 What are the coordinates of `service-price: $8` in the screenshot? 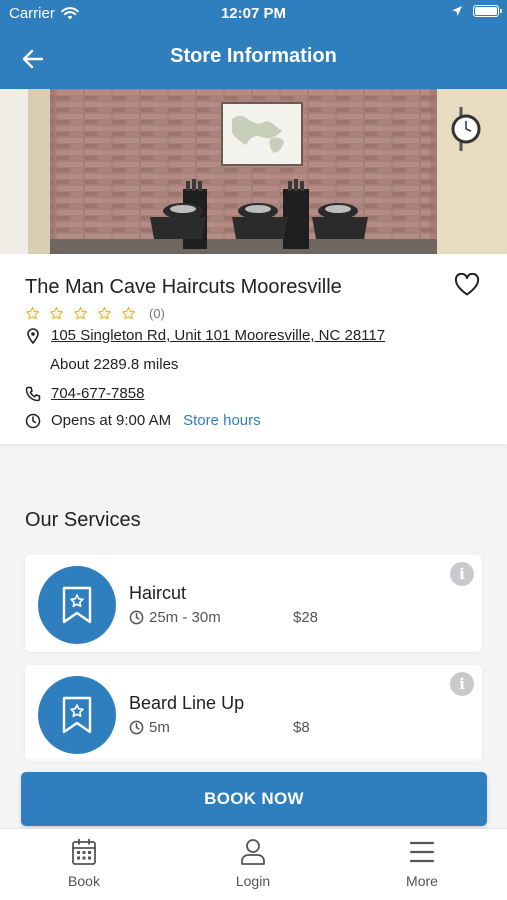 It's located at (301, 727).